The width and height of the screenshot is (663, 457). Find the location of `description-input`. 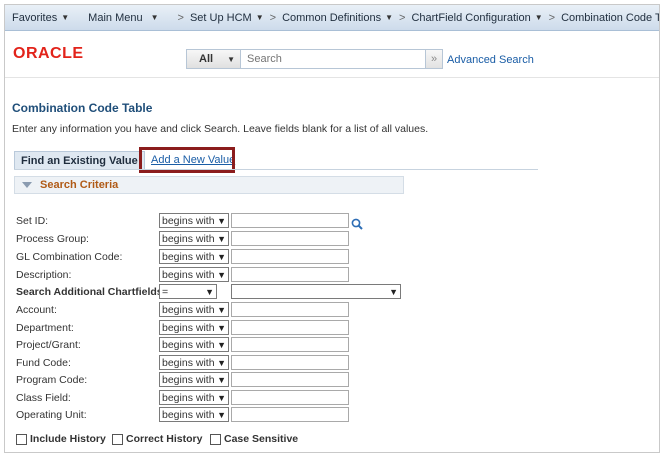

description-input is located at coordinates (290, 274).